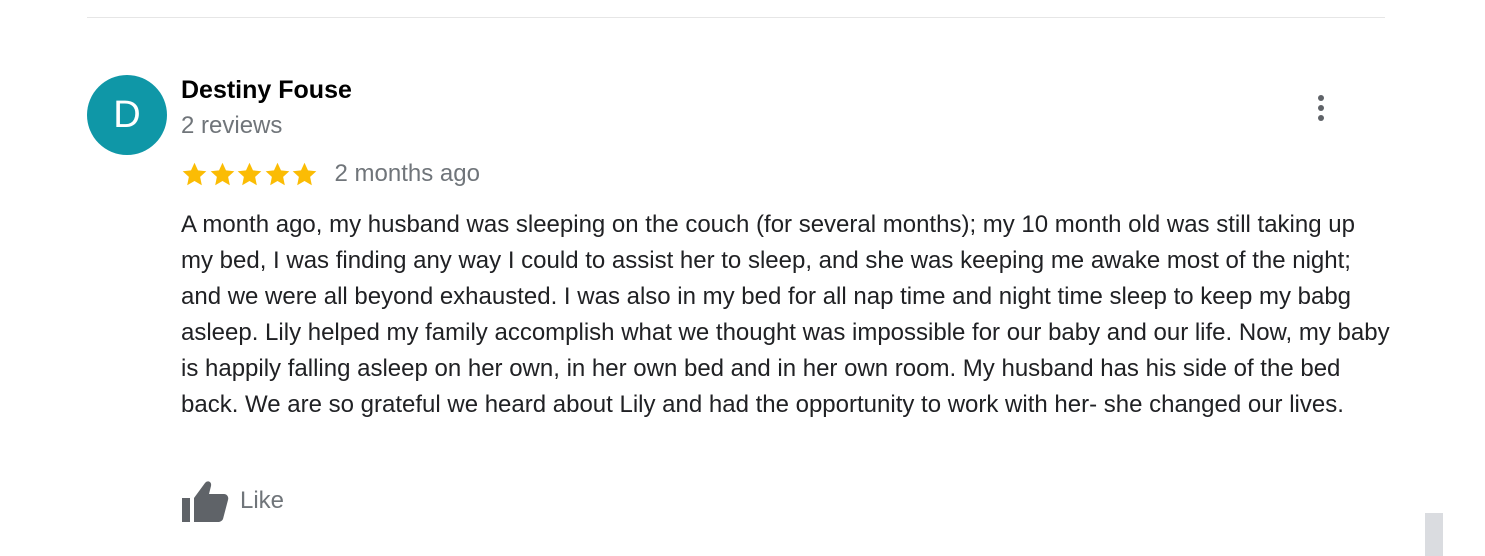 This screenshot has width=1485, height=556. I want to click on reviewer-name: Destiny Fouse, so click(266, 90).